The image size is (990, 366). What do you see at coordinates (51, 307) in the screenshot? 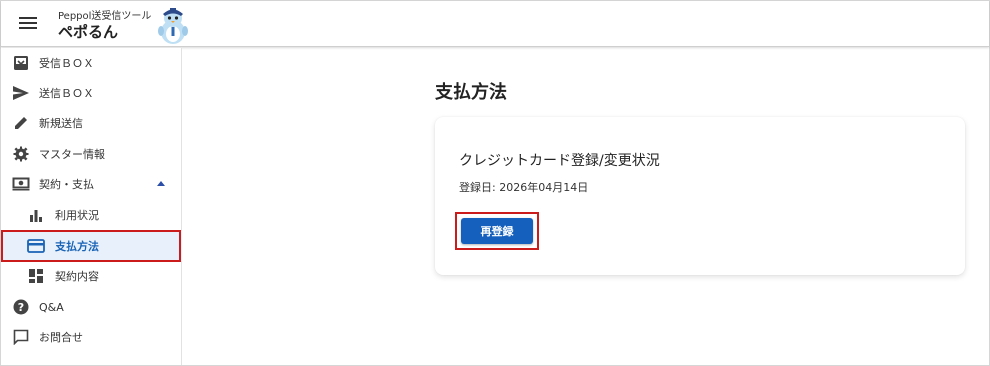
I see `sidebar-item-label: Q&A` at bounding box center [51, 307].